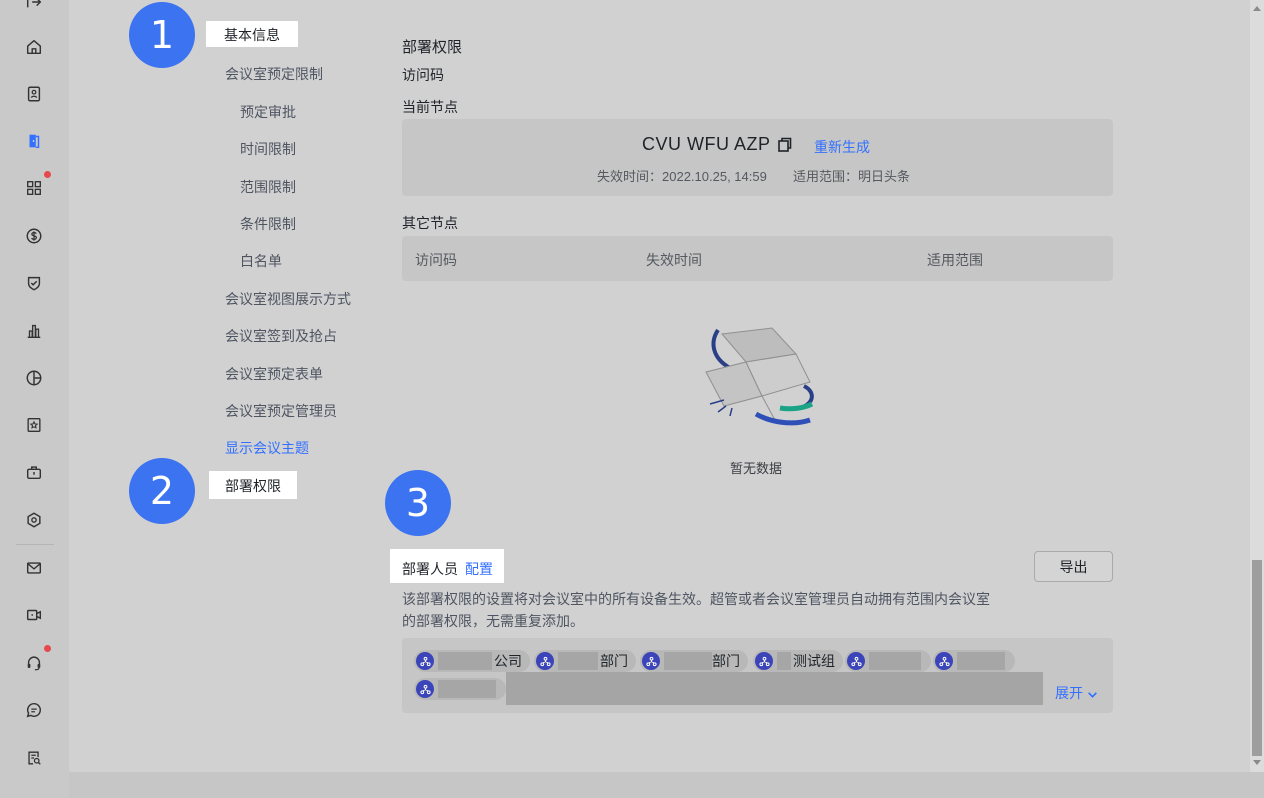 The height and width of the screenshot is (798, 1264). Describe the element at coordinates (430, 569) in the screenshot. I see `members-label: 部署人员` at that location.